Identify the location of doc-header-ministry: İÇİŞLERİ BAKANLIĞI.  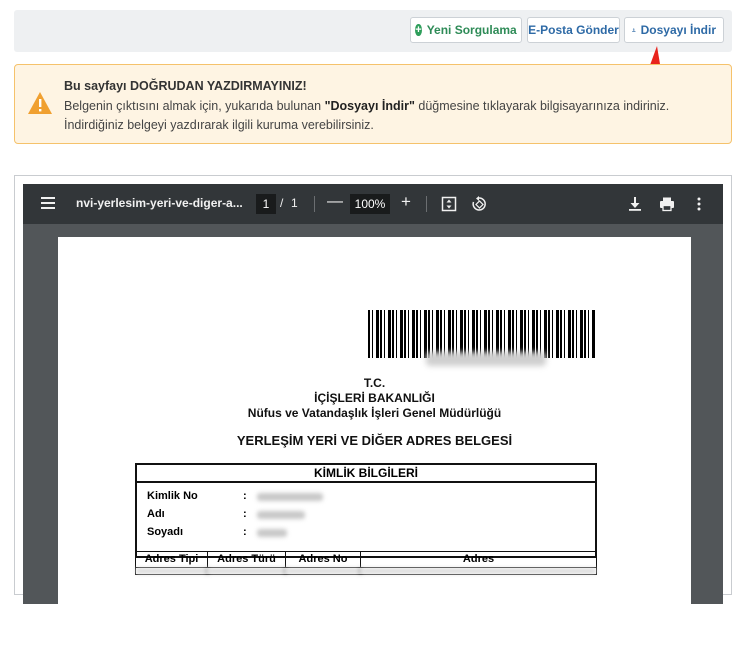
(374, 398).